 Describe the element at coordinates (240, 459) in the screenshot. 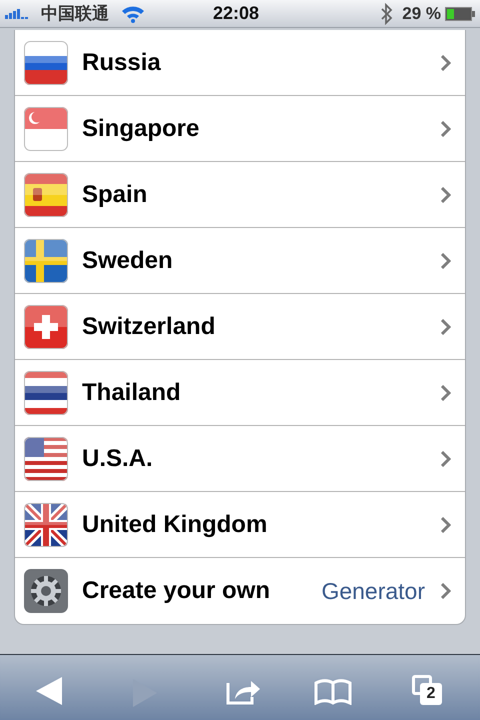

I see `list-row: U.S.A.` at that location.